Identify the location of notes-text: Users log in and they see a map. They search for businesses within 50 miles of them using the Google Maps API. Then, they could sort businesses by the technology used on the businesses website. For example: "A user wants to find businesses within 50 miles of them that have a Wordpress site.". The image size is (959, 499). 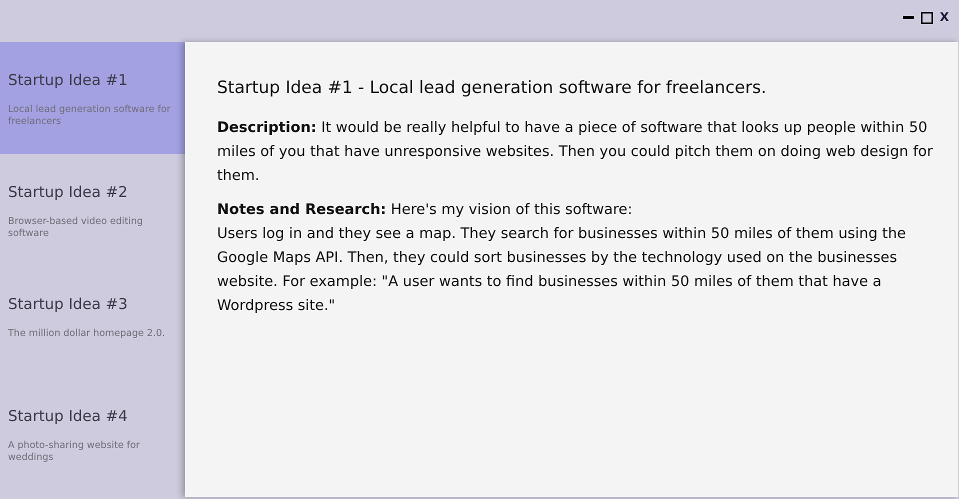
(562, 270).